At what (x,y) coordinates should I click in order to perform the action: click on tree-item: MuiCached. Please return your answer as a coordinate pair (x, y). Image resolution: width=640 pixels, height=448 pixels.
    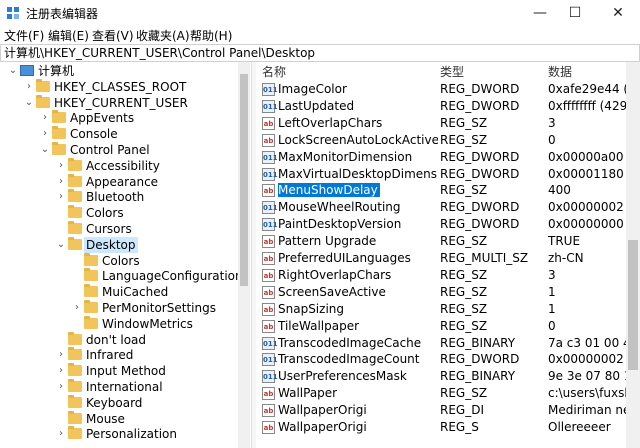
    Looking at the image, I should click on (125, 292).